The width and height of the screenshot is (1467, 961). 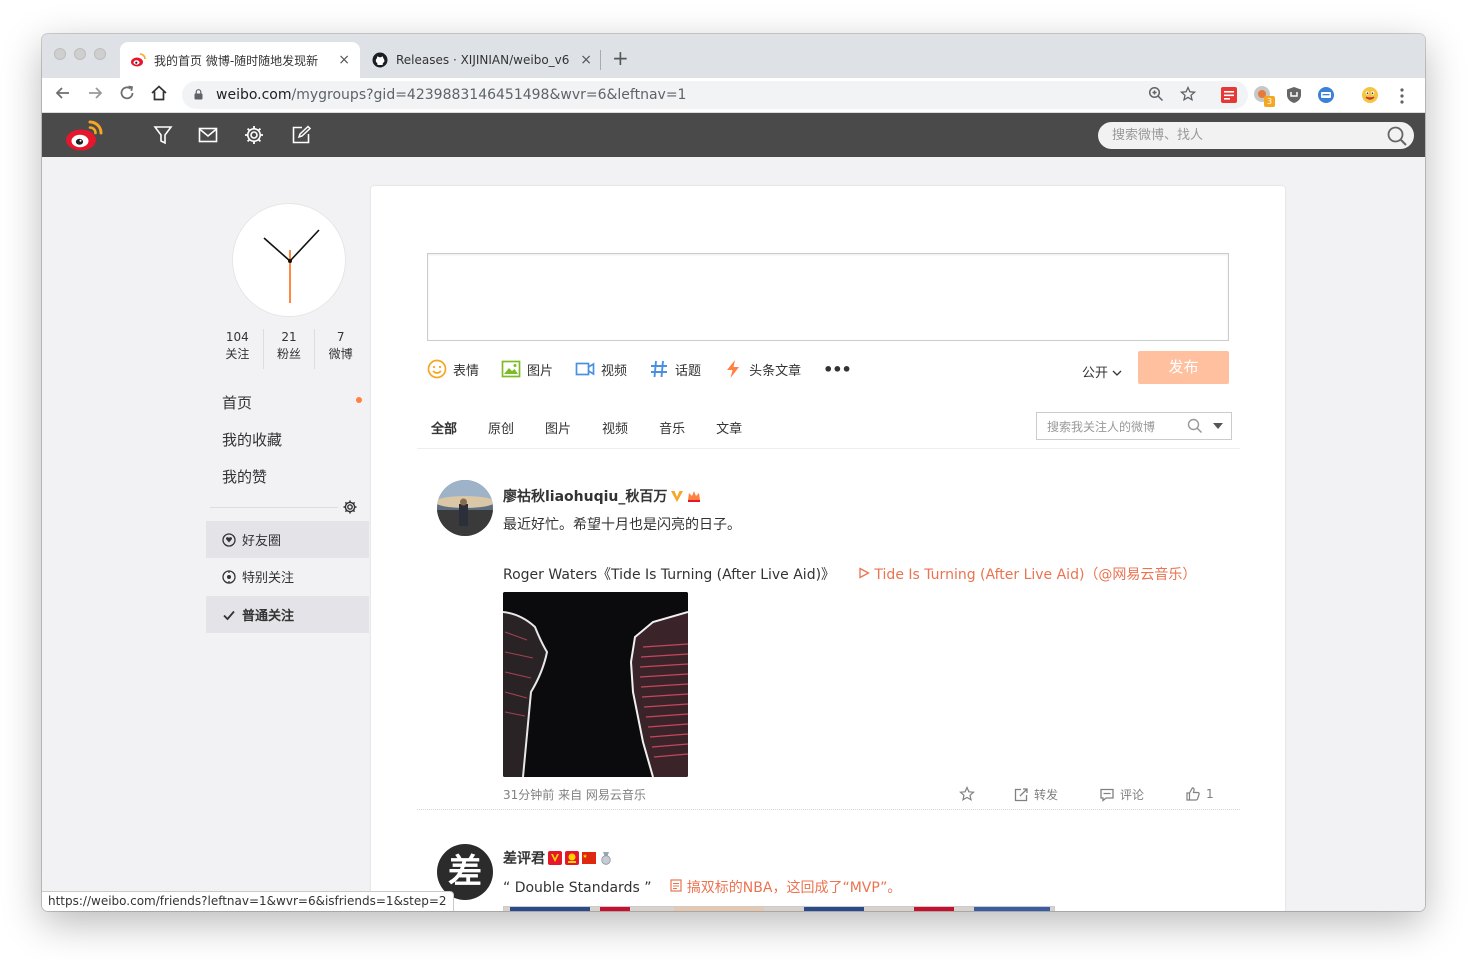 What do you see at coordinates (254, 95) in the screenshot?
I see `url-host: weibo.com` at bounding box center [254, 95].